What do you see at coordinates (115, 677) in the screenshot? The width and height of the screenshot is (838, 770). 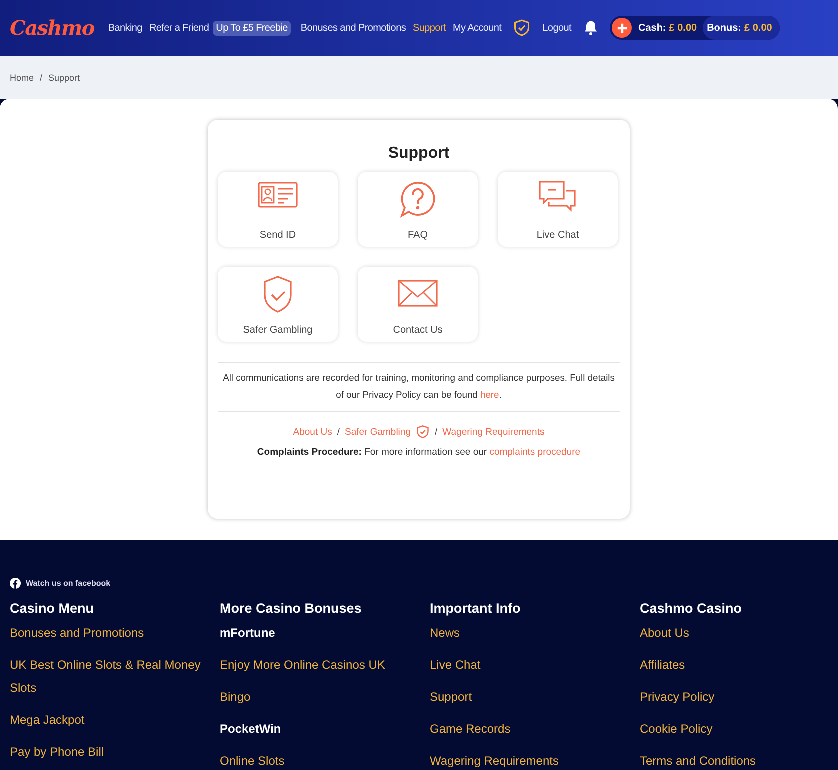 I see `footer-link: UK Best Online Slots & Real Money Slots` at bounding box center [115, 677].